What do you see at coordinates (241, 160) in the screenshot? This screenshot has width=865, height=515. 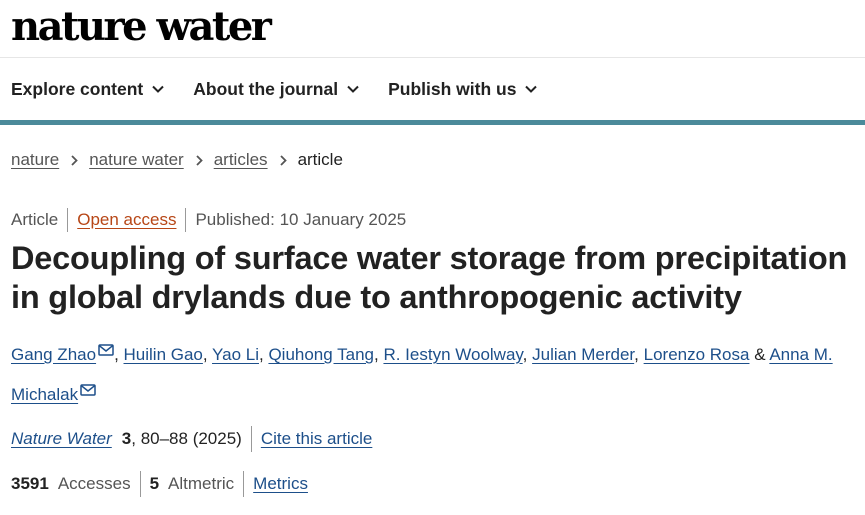 I see `breadcrumb-link-articles: articles` at bounding box center [241, 160].